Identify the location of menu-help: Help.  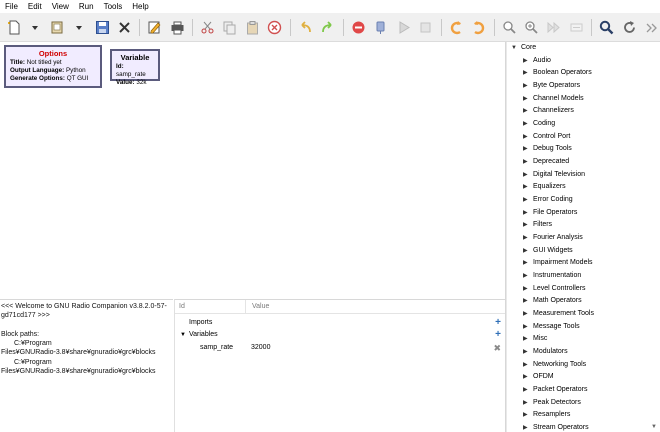
(140, 6).